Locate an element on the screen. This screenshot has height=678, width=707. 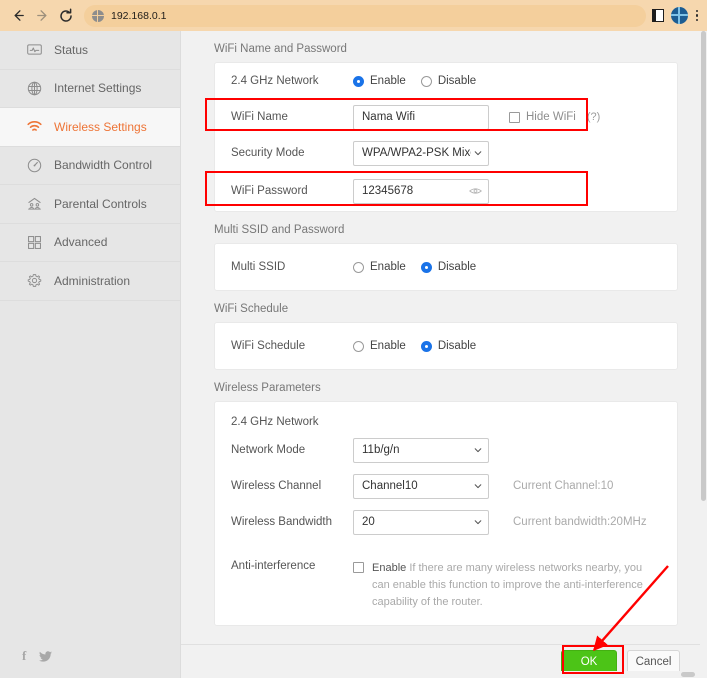
wireless-channel-value: Channel10 is located at coordinates (390, 486).